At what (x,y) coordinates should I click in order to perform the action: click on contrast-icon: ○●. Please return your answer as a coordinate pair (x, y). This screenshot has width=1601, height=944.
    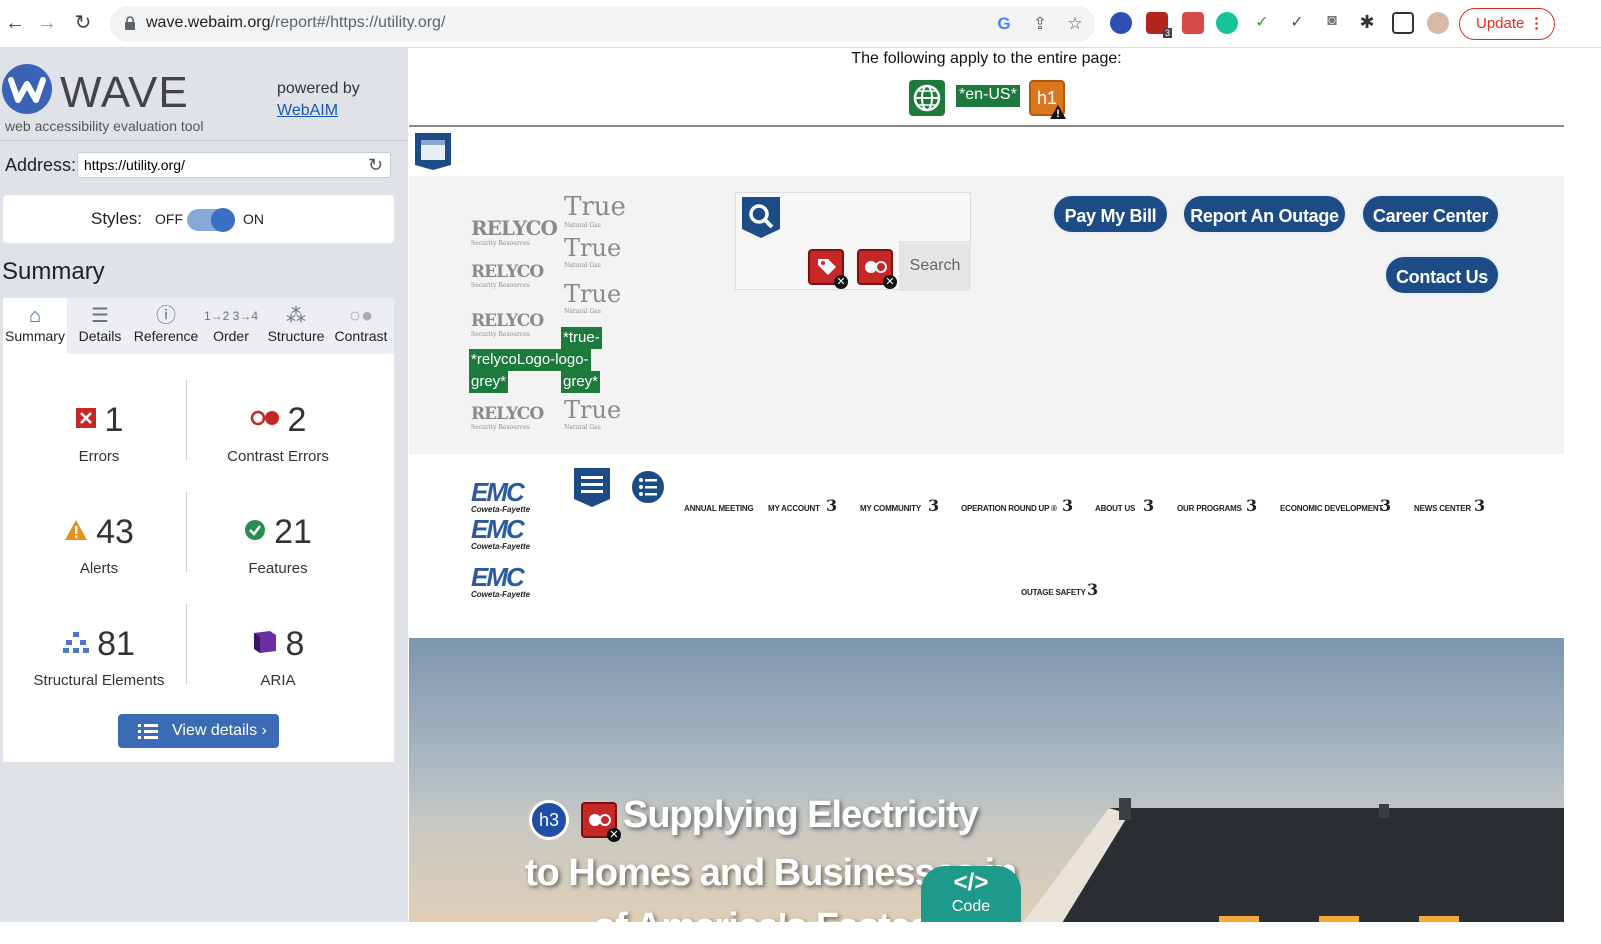
    Looking at the image, I should click on (361, 316).